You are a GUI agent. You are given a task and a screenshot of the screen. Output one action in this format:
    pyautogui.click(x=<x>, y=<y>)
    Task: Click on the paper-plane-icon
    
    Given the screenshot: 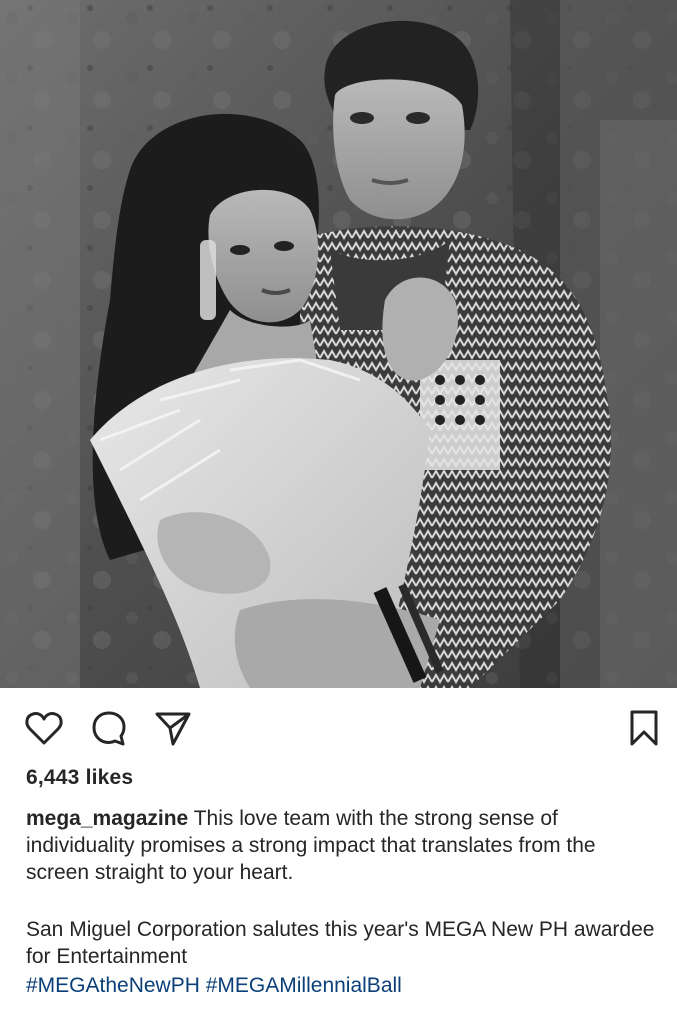 What is the action you would take?
    pyautogui.click(x=173, y=728)
    